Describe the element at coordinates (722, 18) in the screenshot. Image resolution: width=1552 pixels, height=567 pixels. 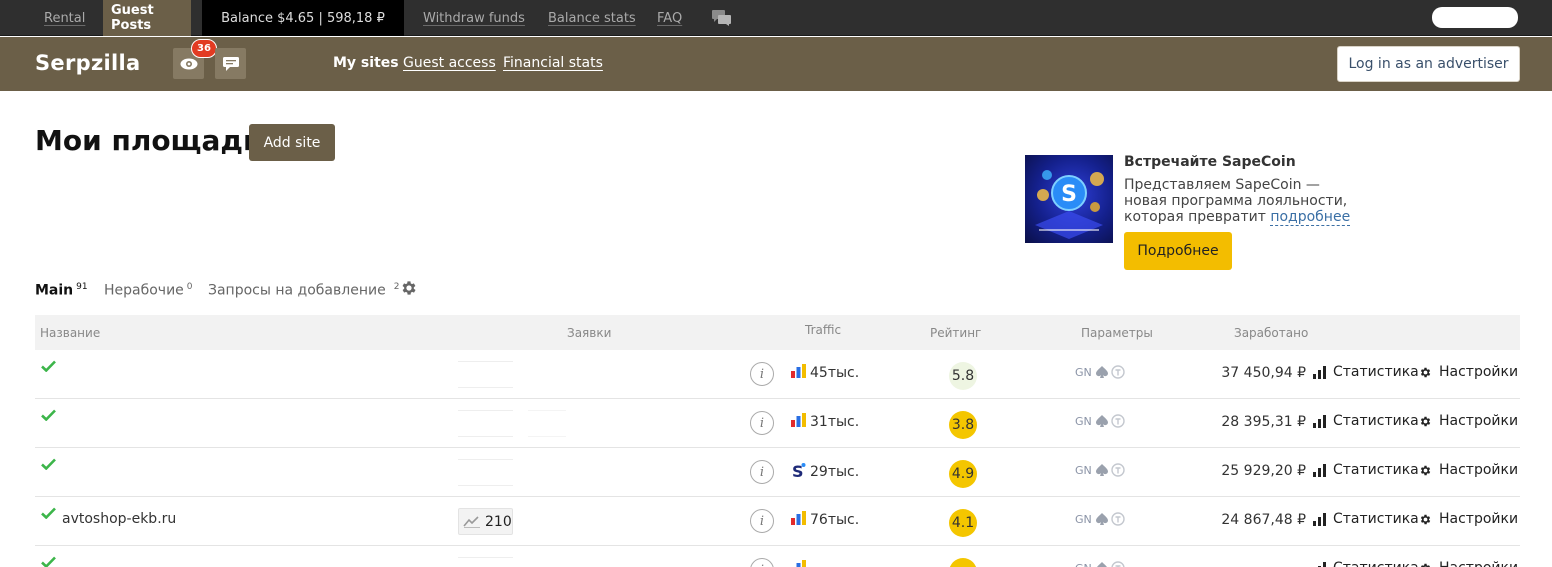
I see `chat-icon` at that location.